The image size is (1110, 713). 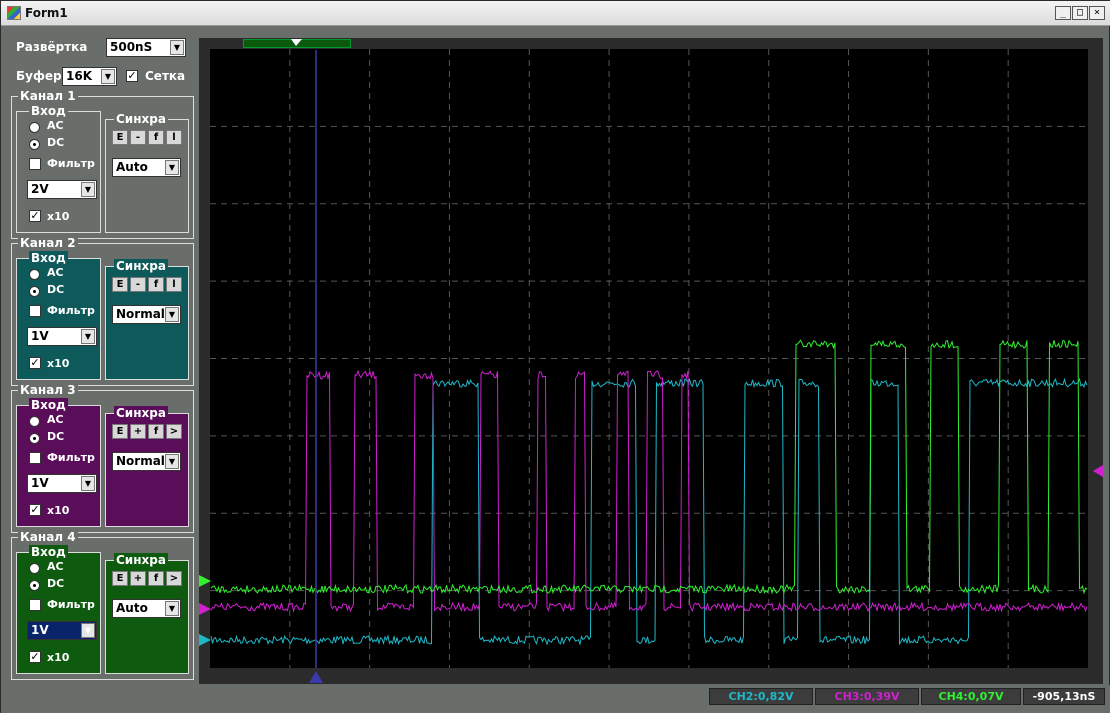 I want to click on ch2-level-marker, so click(x=205, y=640).